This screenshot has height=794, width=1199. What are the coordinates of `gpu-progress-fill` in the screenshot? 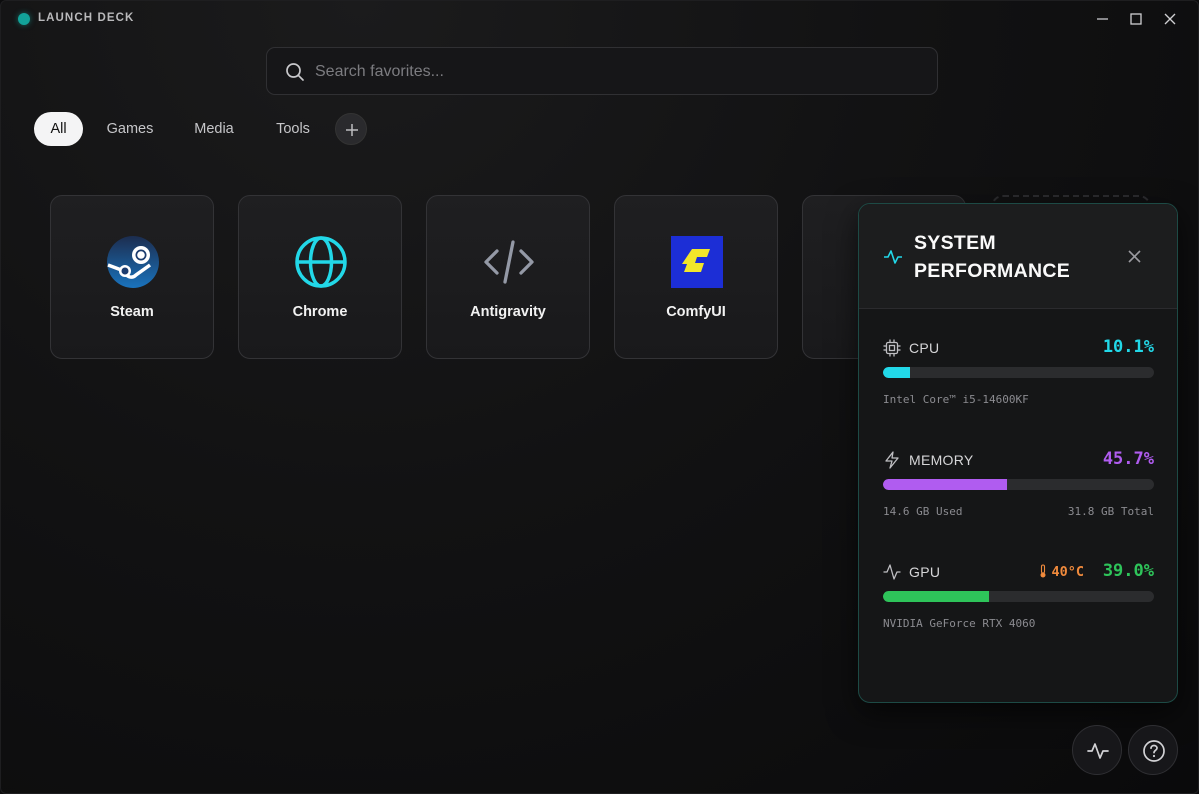 It's located at (936, 596).